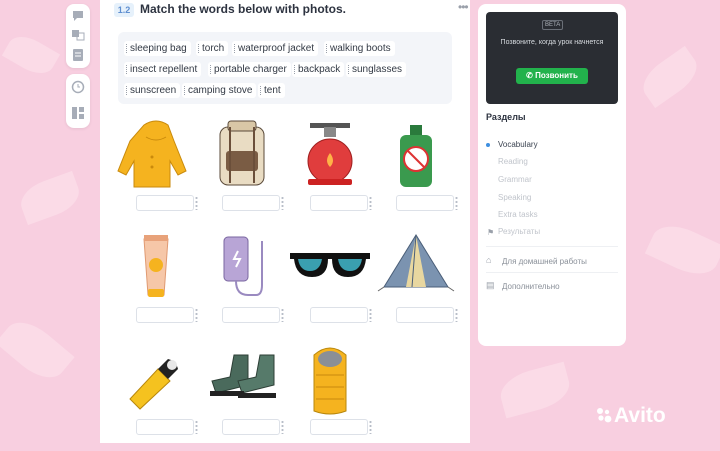 Image resolution: width=720 pixels, height=451 pixels. Describe the element at coordinates (506, 117) in the screenshot. I see `sections-title: Разделы` at that location.